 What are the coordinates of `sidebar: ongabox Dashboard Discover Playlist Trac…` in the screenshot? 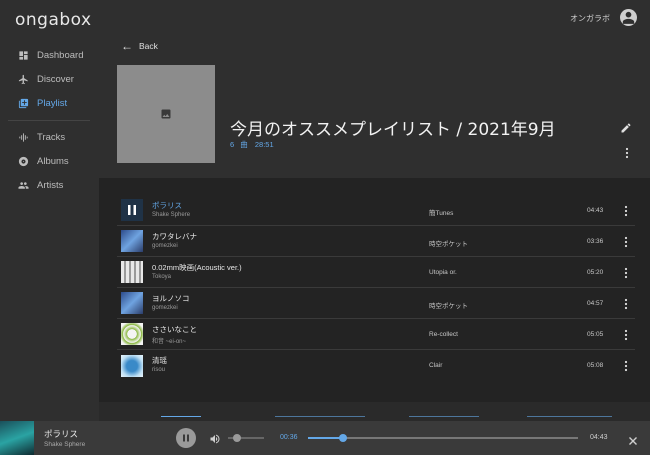 It's located at (49, 210).